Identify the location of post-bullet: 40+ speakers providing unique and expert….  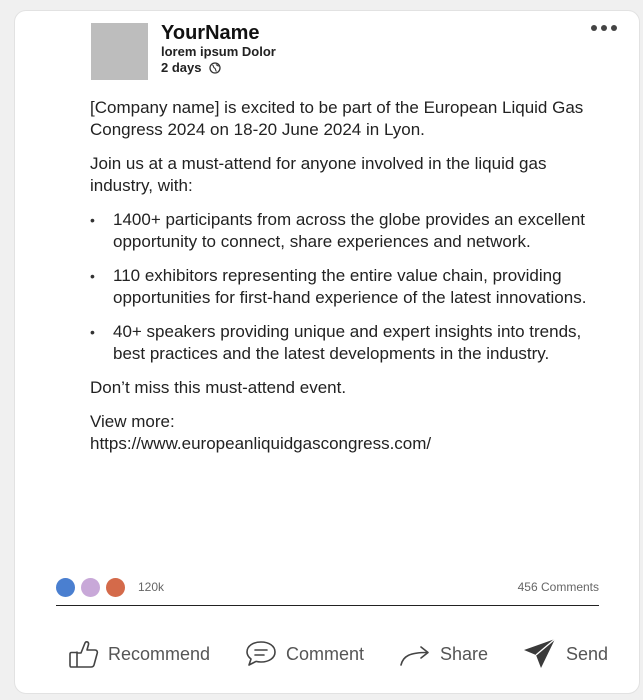
(340, 343).